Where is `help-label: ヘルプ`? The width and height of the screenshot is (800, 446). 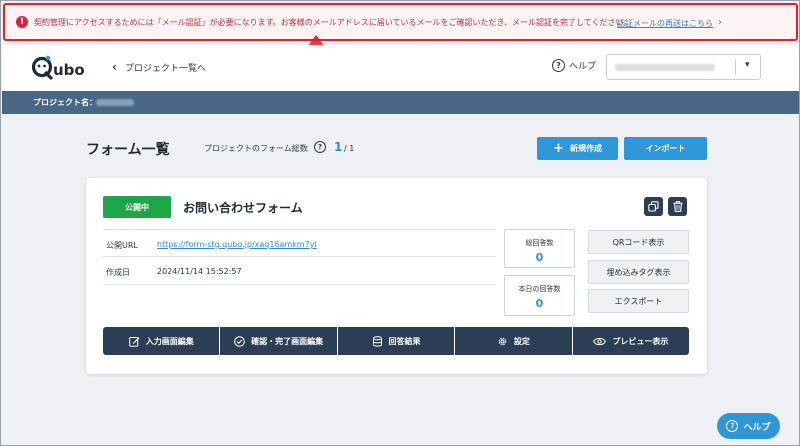
help-label: ヘルプ is located at coordinates (583, 67).